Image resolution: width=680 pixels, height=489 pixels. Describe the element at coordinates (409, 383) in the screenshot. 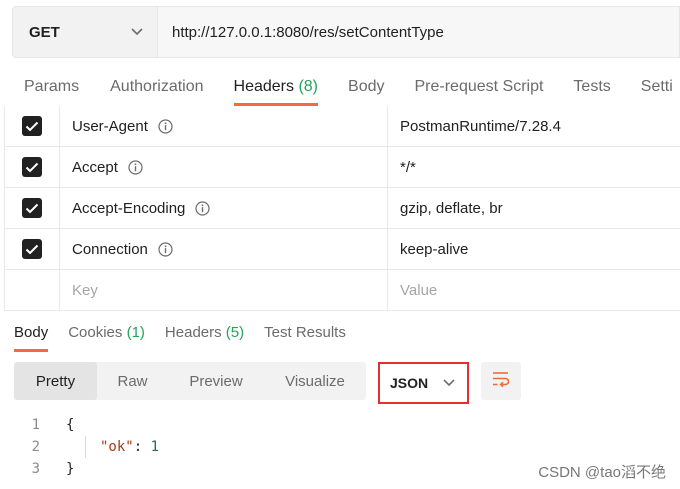

I see `language-label: JSON` at that location.